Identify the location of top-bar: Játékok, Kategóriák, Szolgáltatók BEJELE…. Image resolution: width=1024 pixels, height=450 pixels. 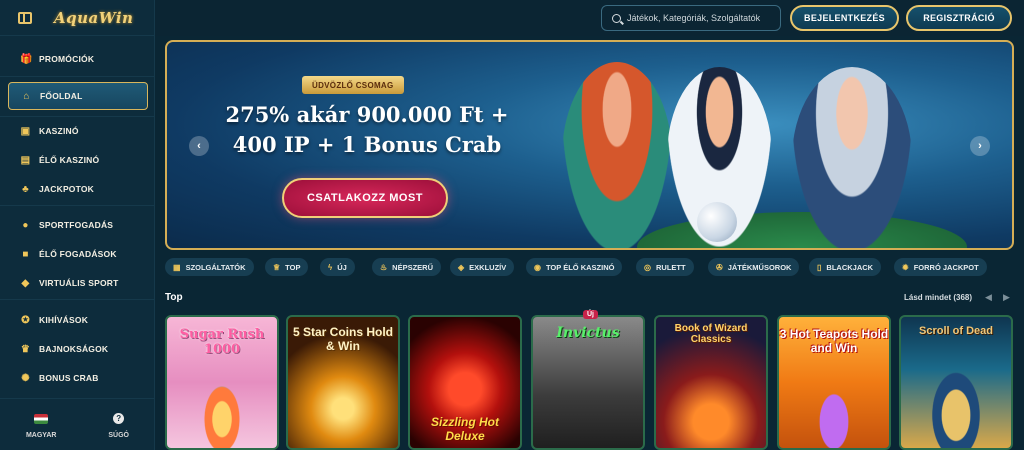
(589, 18).